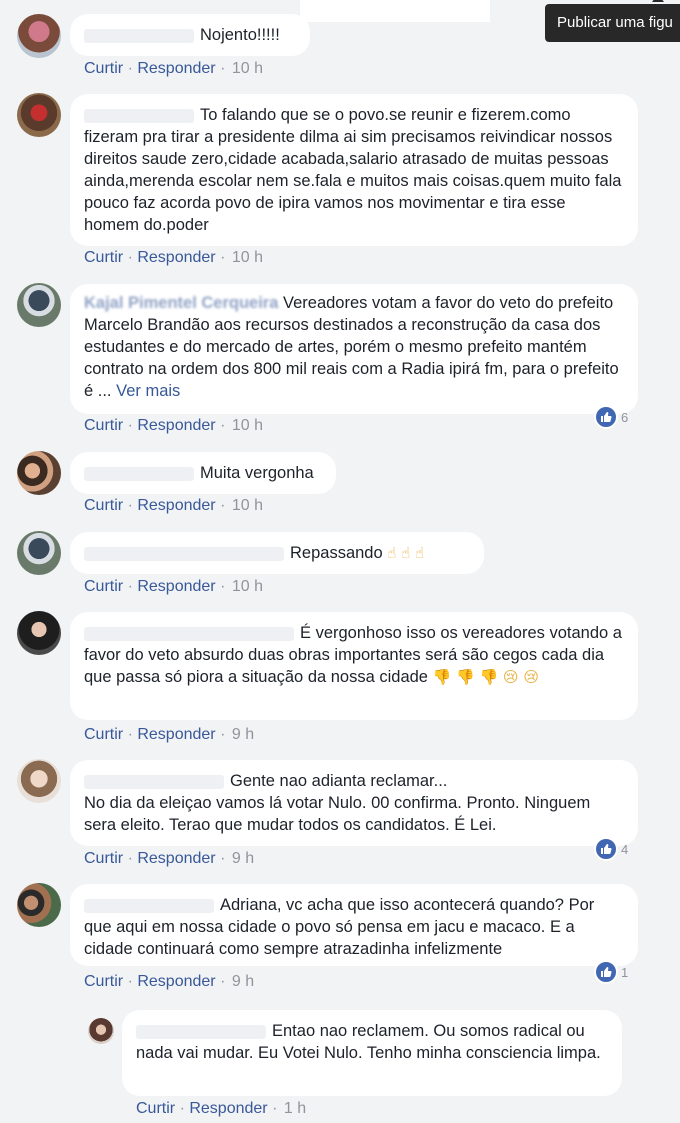 This screenshot has height=1123, width=680. Describe the element at coordinates (406, 553) in the screenshot. I see `pointing-up-emoji-icon: ☝ ☝ ☝` at that location.